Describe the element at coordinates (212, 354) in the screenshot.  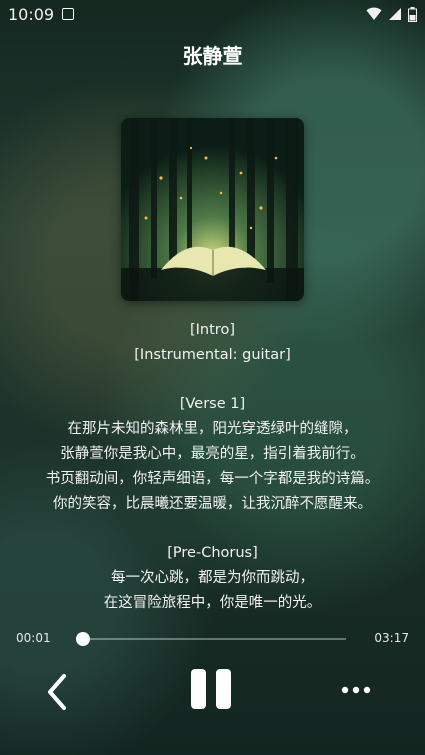
I see `lyric-line: [Instrumental: guitar]` at that location.